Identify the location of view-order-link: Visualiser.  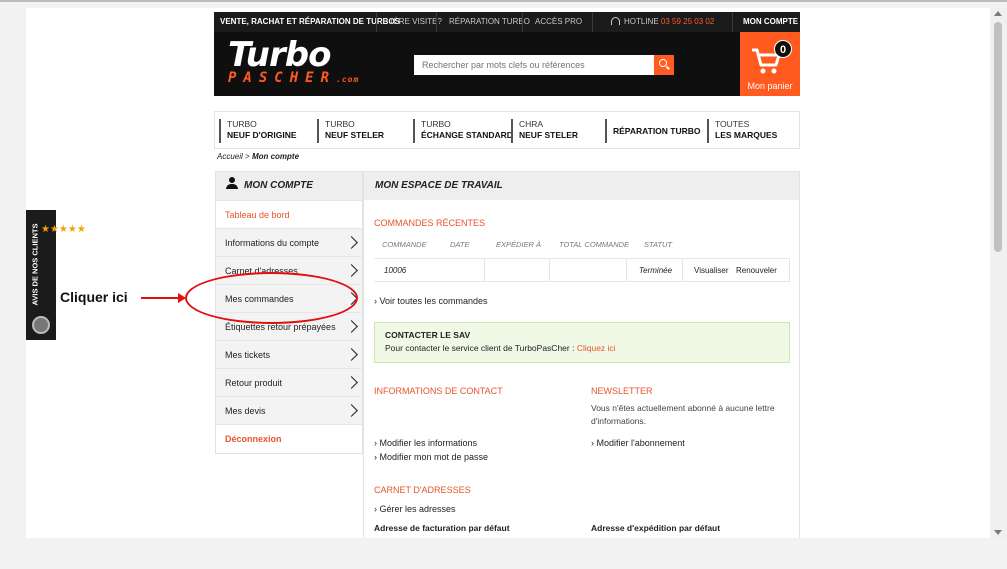
(711, 270).